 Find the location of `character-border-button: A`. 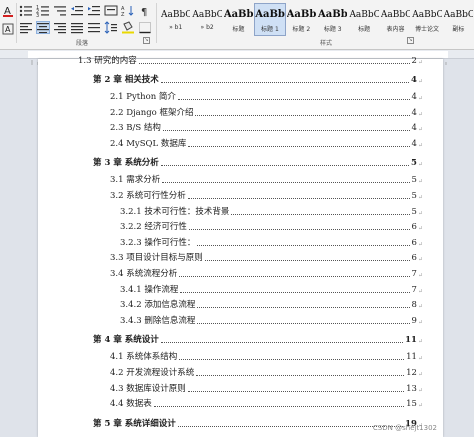

character-border-button: A is located at coordinates (8, 29).